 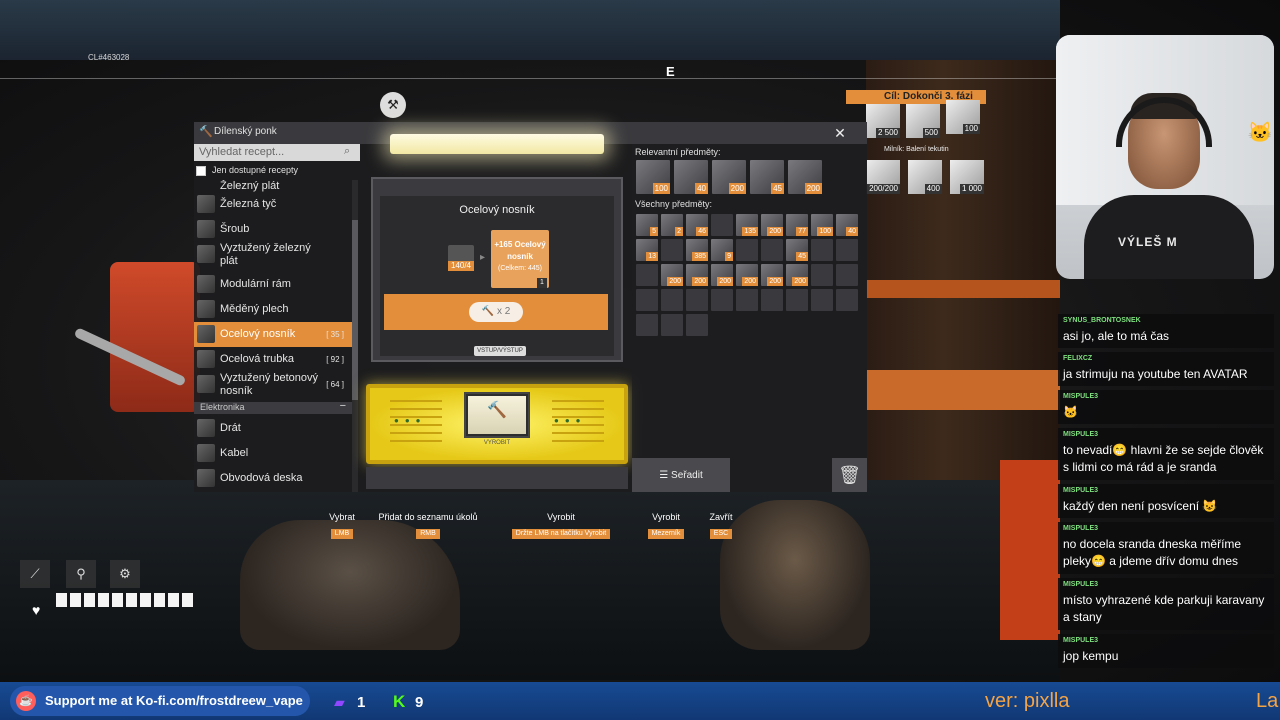 I want to click on recipe-scrollbar-thumb, so click(x=355, y=310).